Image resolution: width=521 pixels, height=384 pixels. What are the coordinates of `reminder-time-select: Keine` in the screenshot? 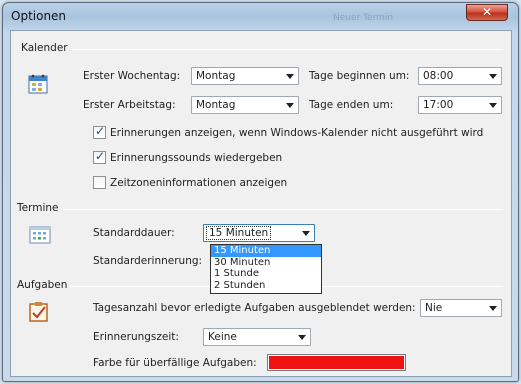 It's located at (257, 337).